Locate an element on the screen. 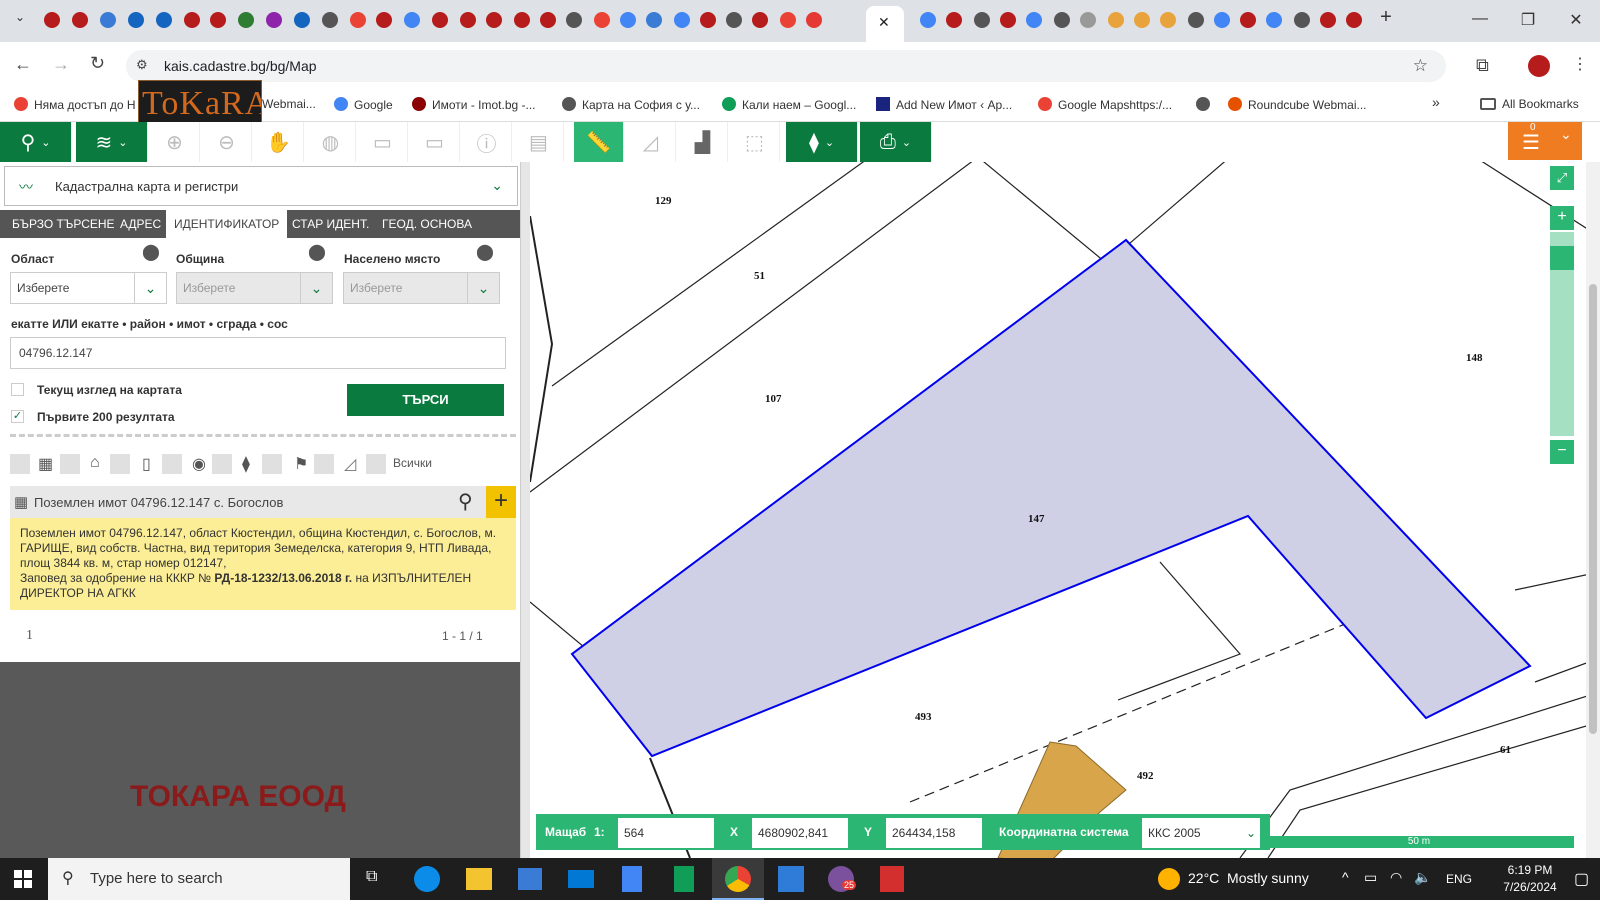 The height and width of the screenshot is (900, 1600). tab-search-icon: ⌄ is located at coordinates (20, 17).